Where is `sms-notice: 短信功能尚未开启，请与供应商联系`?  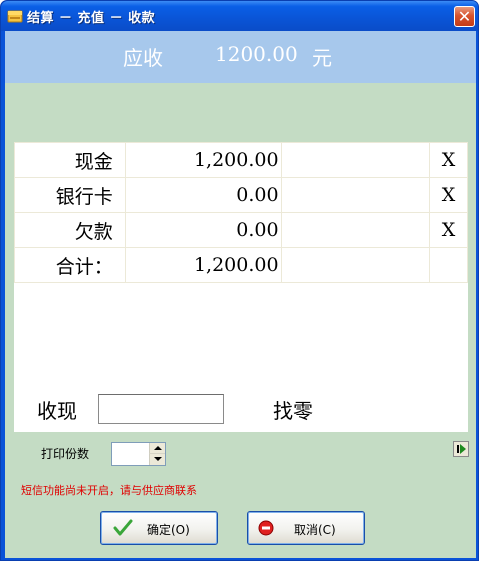 sms-notice: 短信功能尚未开启，请与供应商联系 is located at coordinates (109, 490).